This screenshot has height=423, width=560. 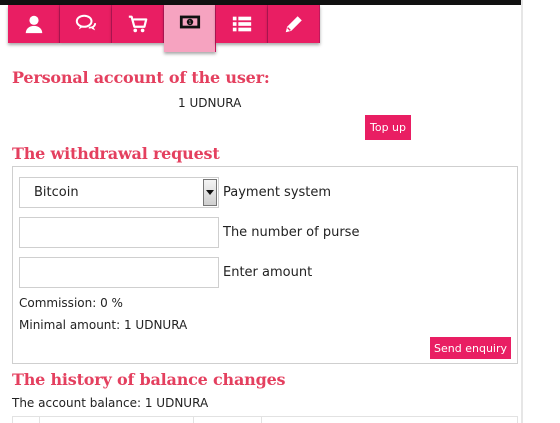 I want to click on tab-cart, so click(x=138, y=24).